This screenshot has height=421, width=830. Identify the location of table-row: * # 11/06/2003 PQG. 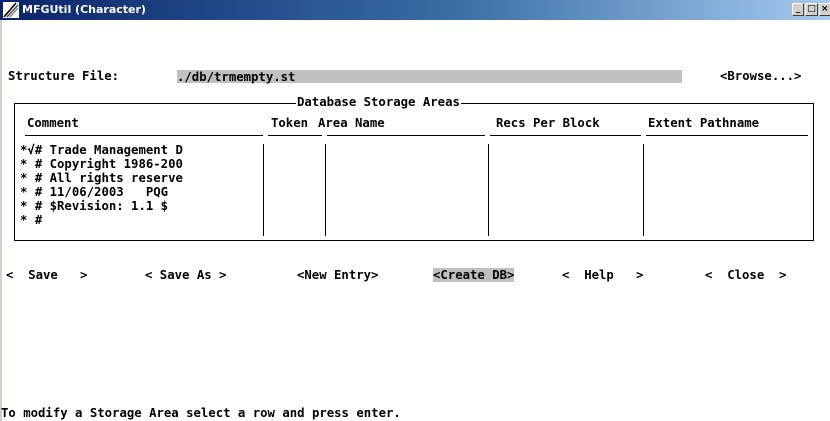
(94, 192).